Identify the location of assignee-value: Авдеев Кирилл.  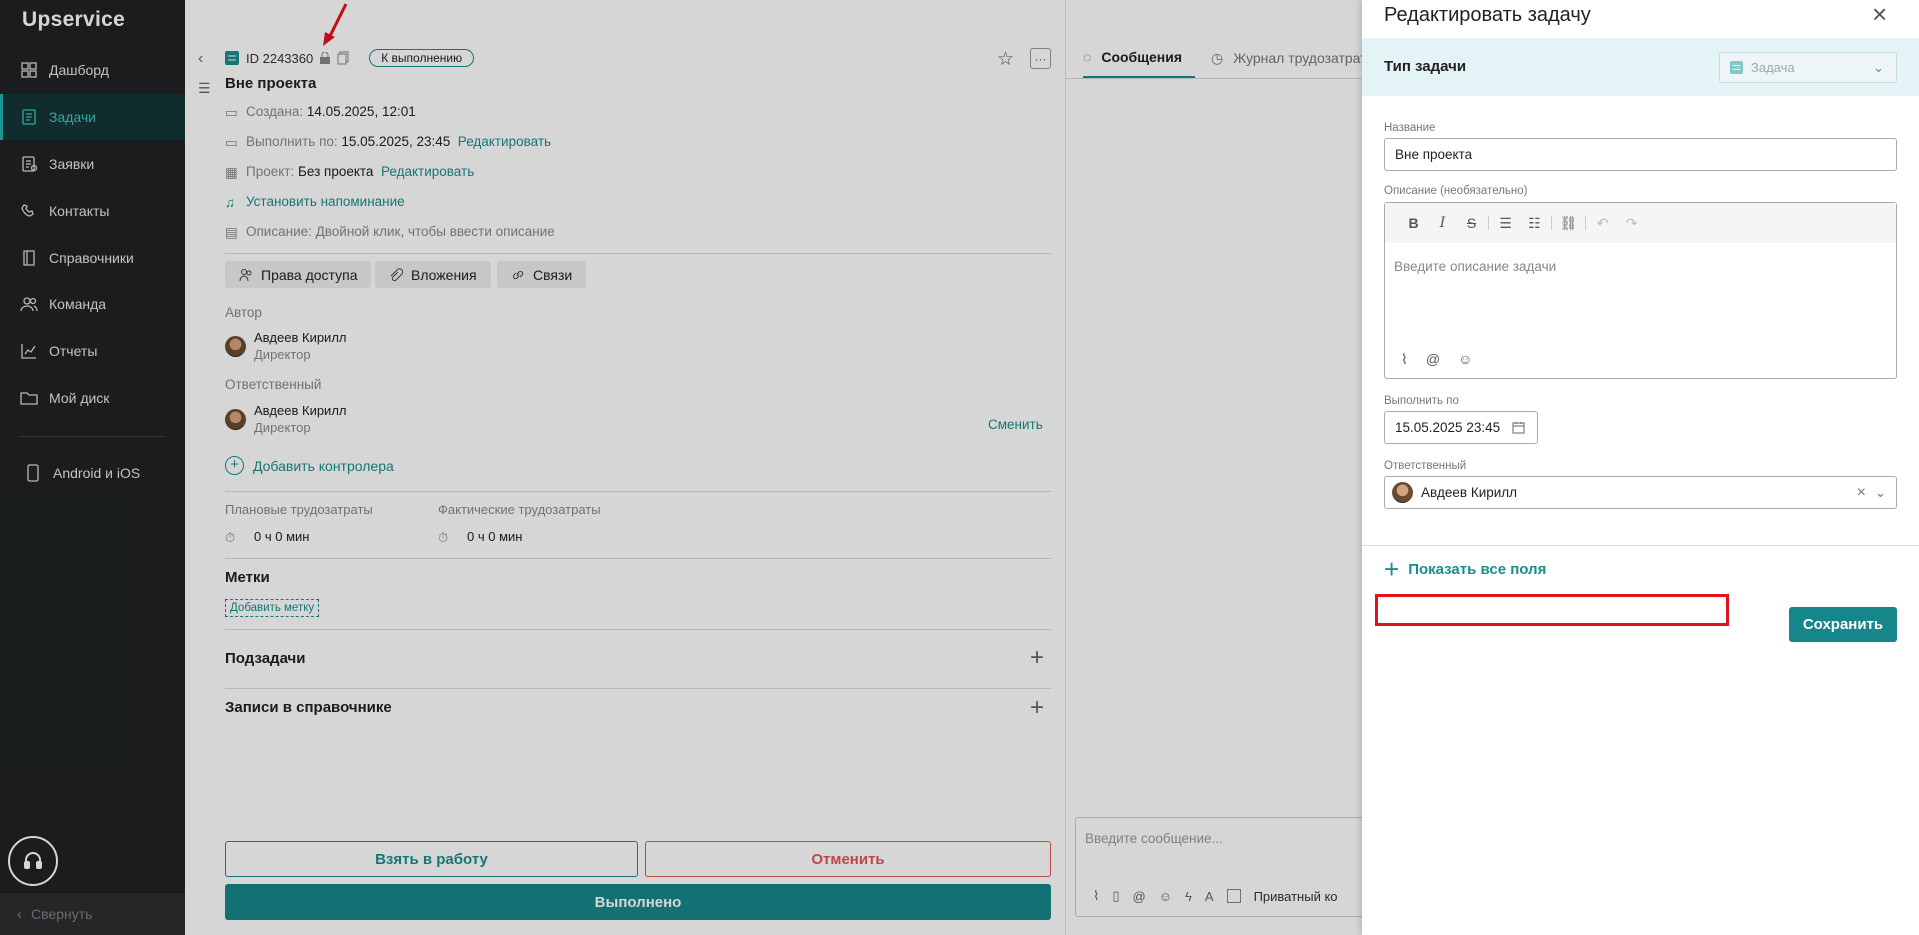
(1469, 492).